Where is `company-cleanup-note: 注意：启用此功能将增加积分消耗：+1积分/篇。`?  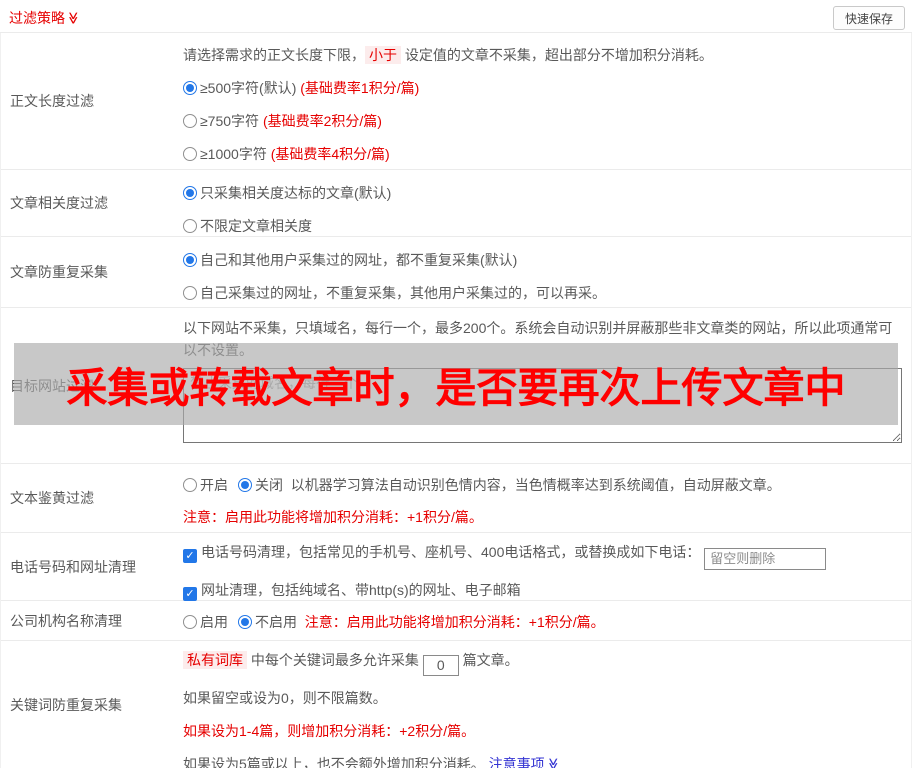 company-cleanup-note: 注意：启用此功能将增加积分消耗：+1积分/篇。 is located at coordinates (454, 622).